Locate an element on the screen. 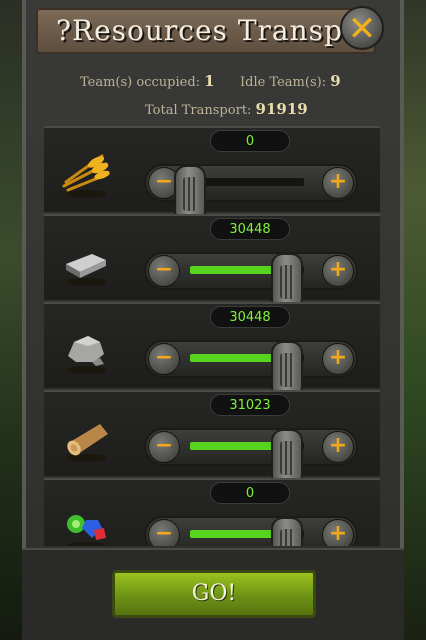 The height and width of the screenshot is (640, 426). teams-occupied: Team(s) occupied: 1 is located at coordinates (147, 81).